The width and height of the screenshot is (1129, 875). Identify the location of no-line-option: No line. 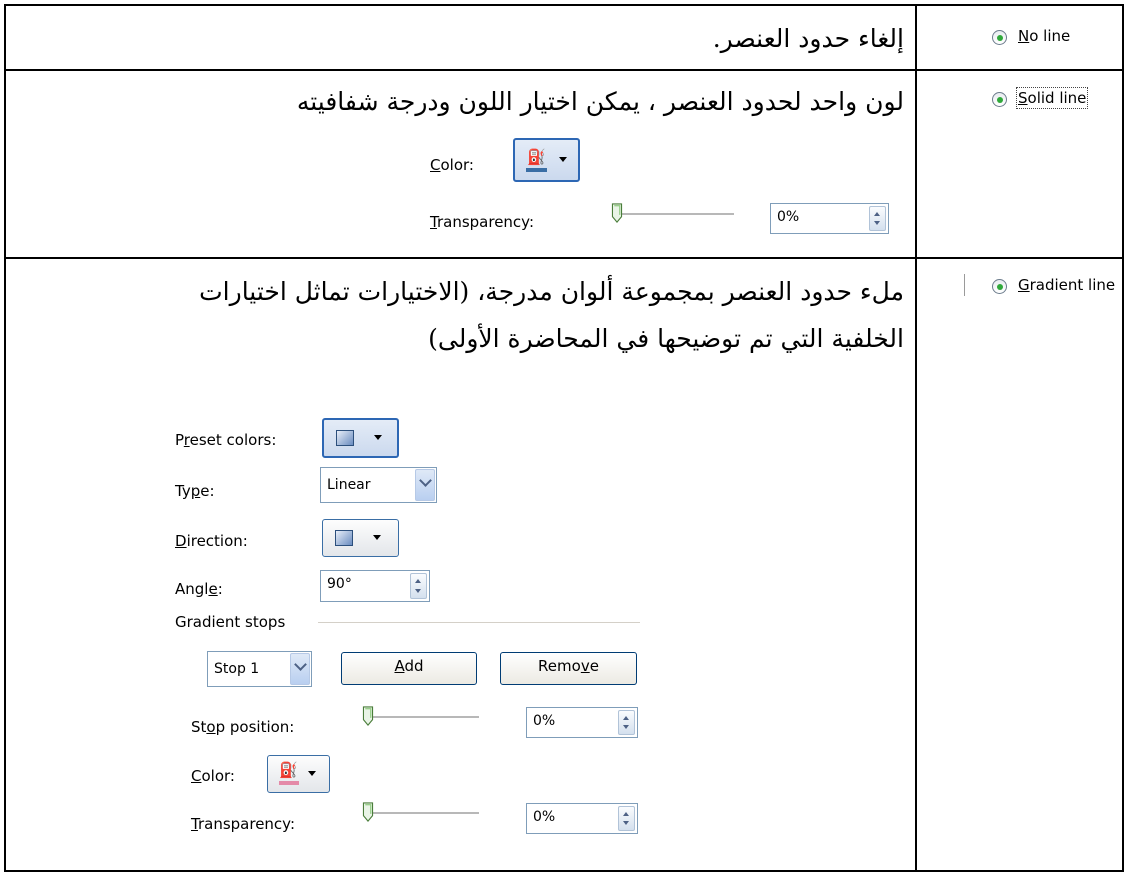
(1044, 36).